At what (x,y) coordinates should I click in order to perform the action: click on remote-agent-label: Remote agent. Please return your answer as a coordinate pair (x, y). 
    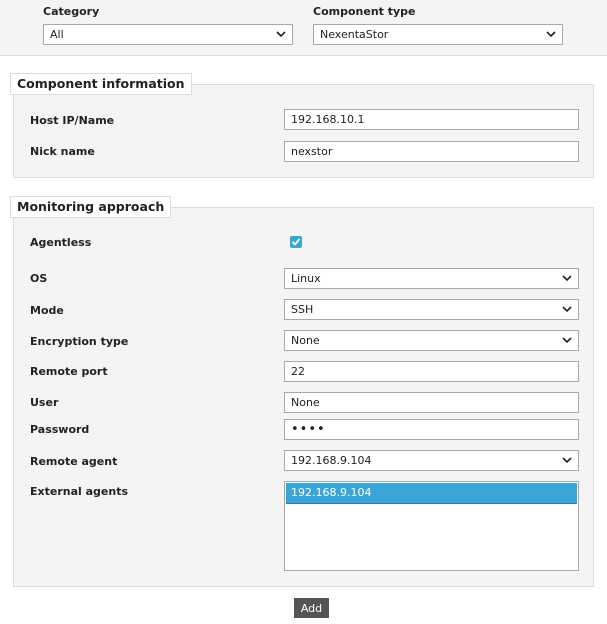
    Looking at the image, I should click on (74, 461).